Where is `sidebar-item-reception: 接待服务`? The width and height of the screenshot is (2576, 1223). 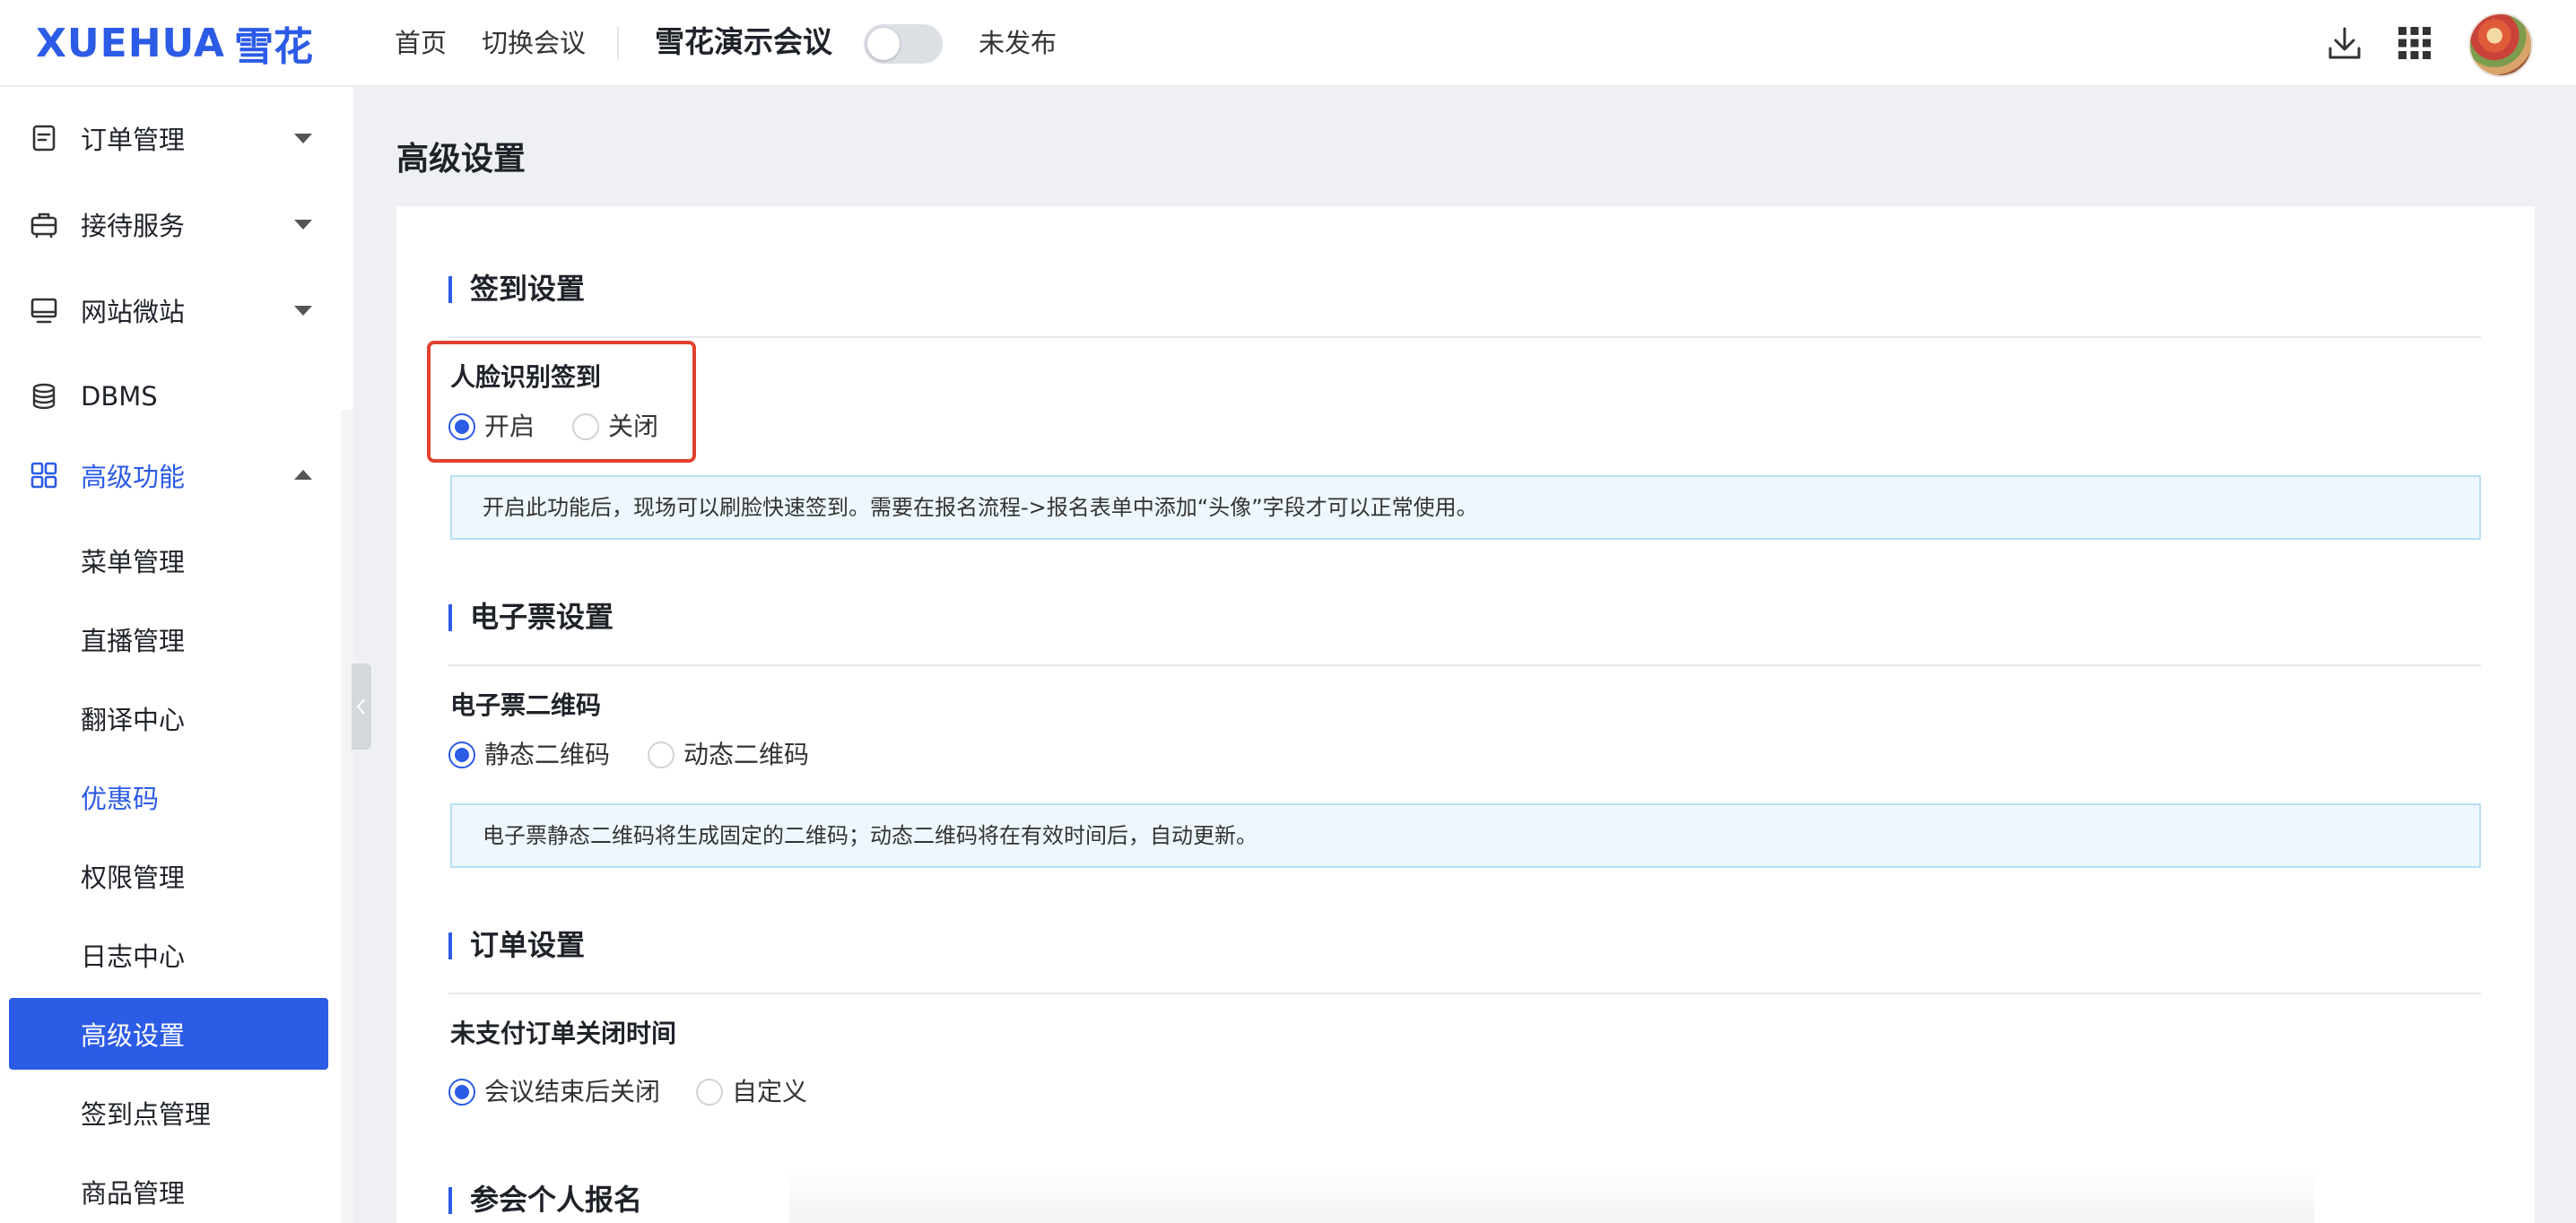 sidebar-item-reception: 接待服务 is located at coordinates (176, 224).